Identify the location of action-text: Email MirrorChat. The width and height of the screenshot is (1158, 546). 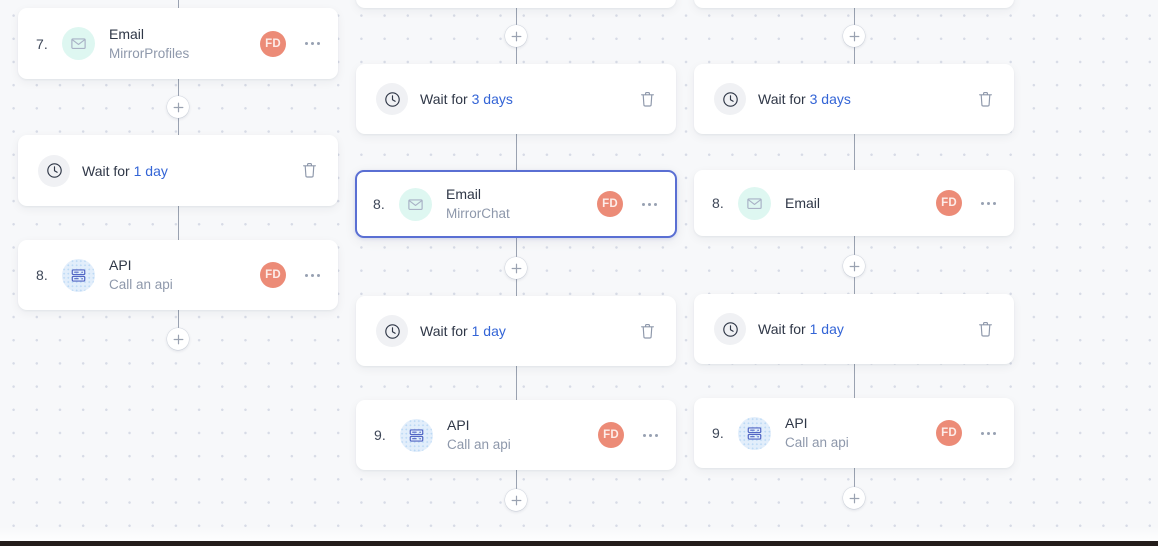
(521, 204).